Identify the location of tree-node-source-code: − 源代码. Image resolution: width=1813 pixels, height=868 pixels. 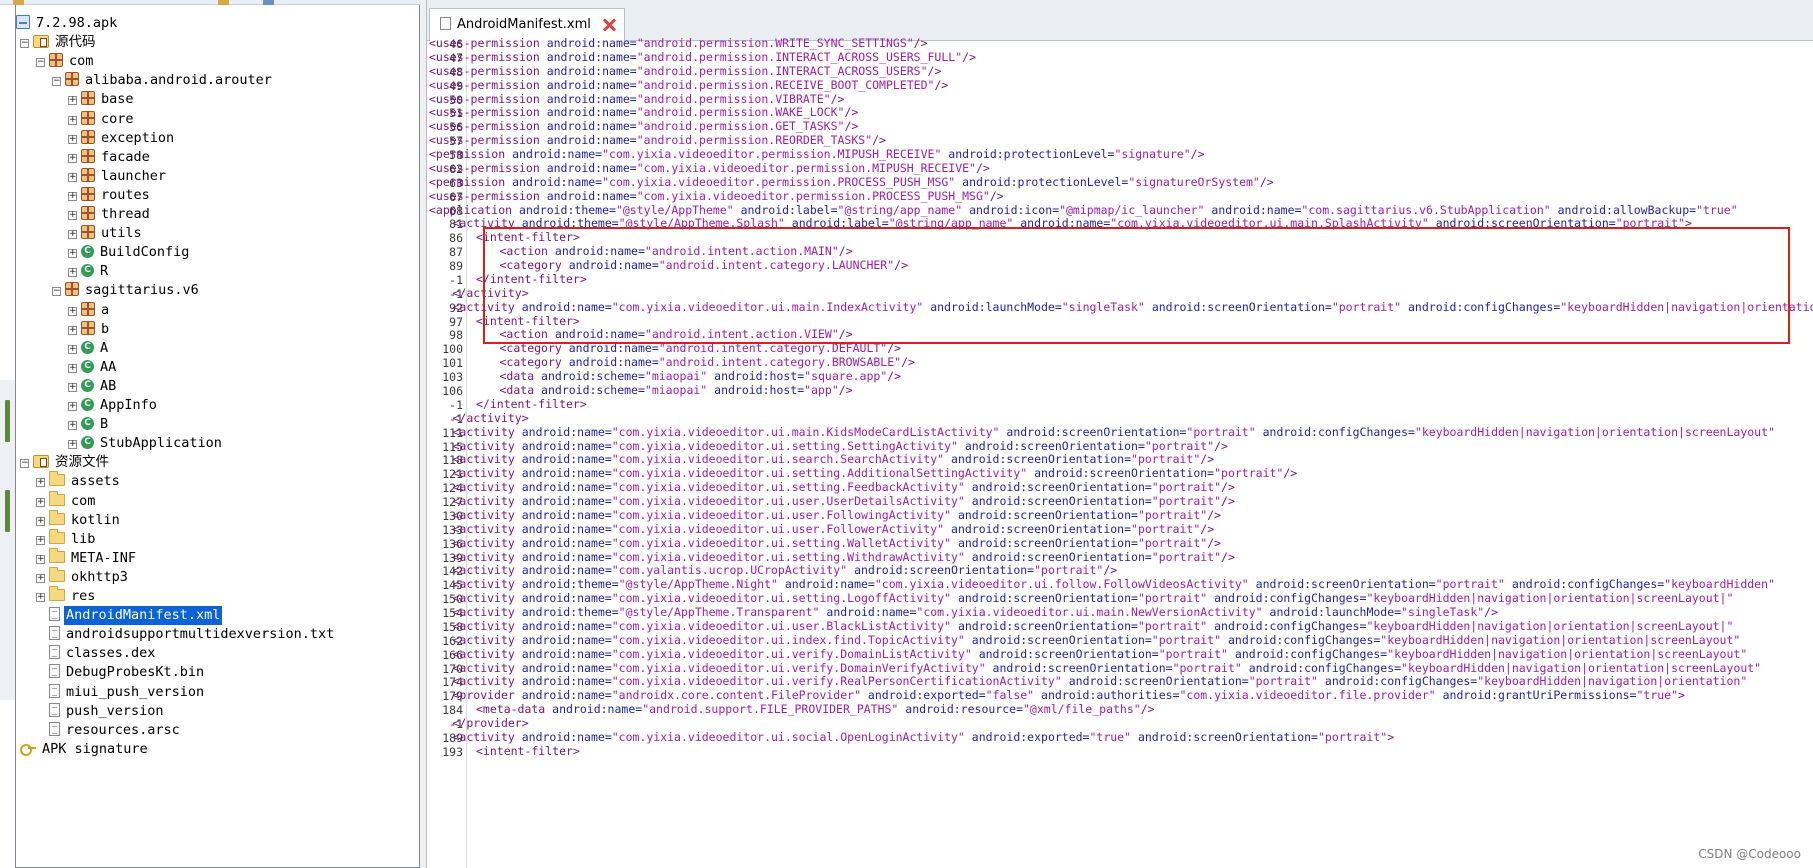
(59, 42).